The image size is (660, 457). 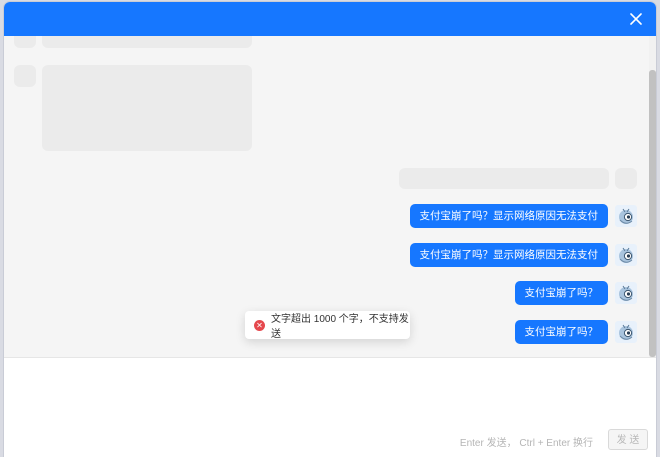 What do you see at coordinates (628, 439) in the screenshot?
I see `send-button: 发 送` at bounding box center [628, 439].